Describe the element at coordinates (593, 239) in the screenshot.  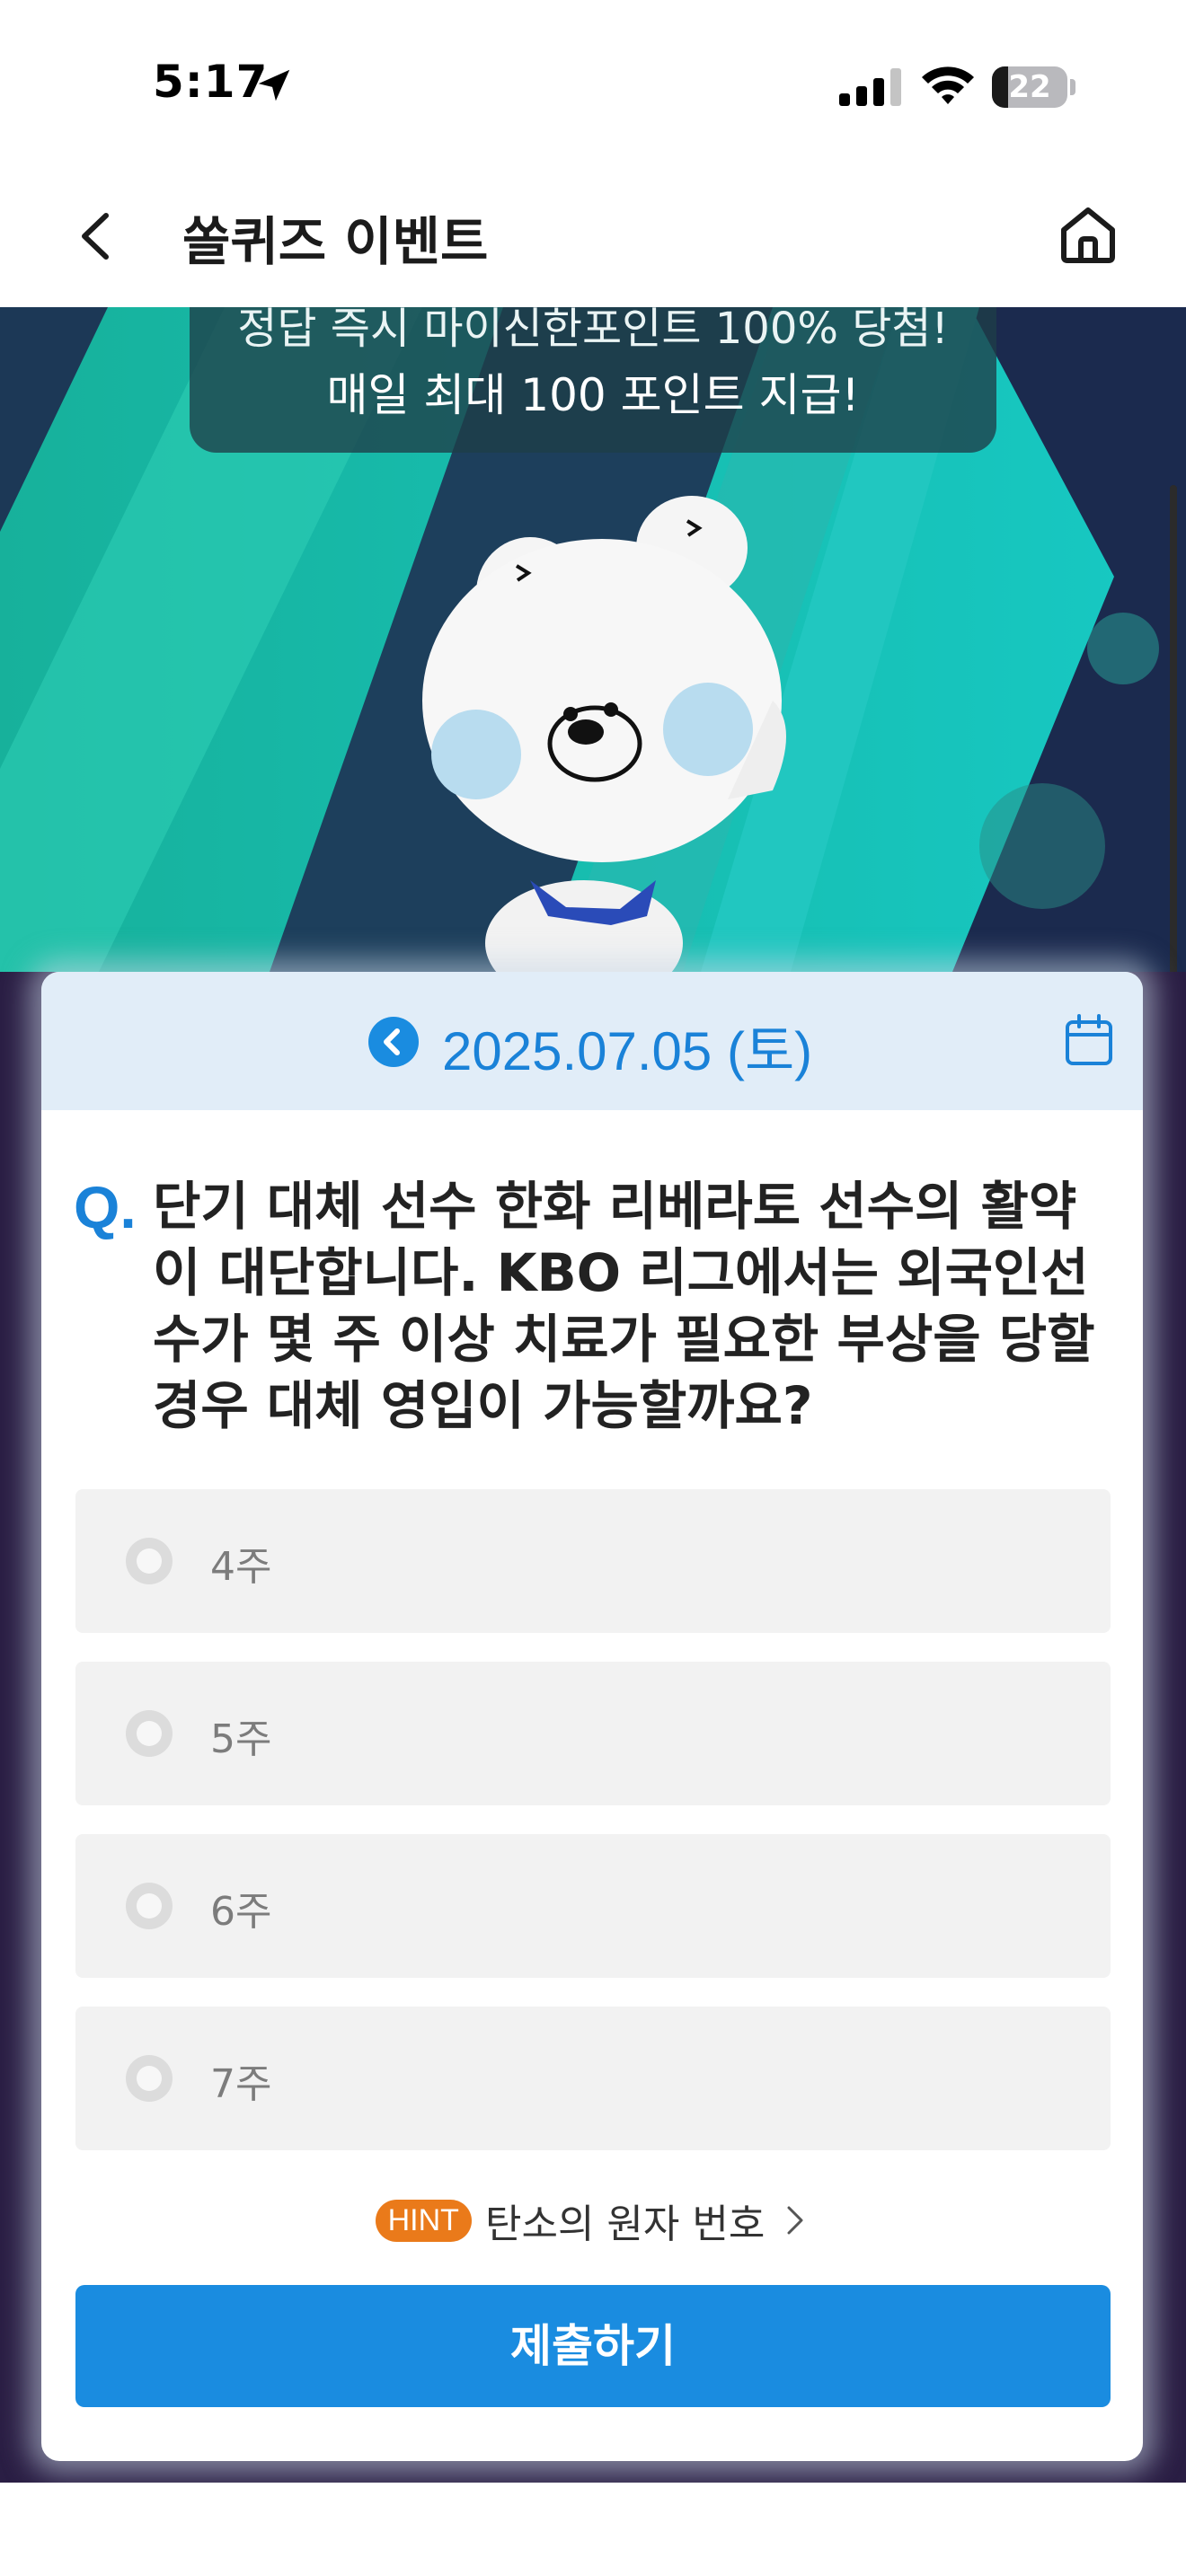
I see `app-header` at that location.